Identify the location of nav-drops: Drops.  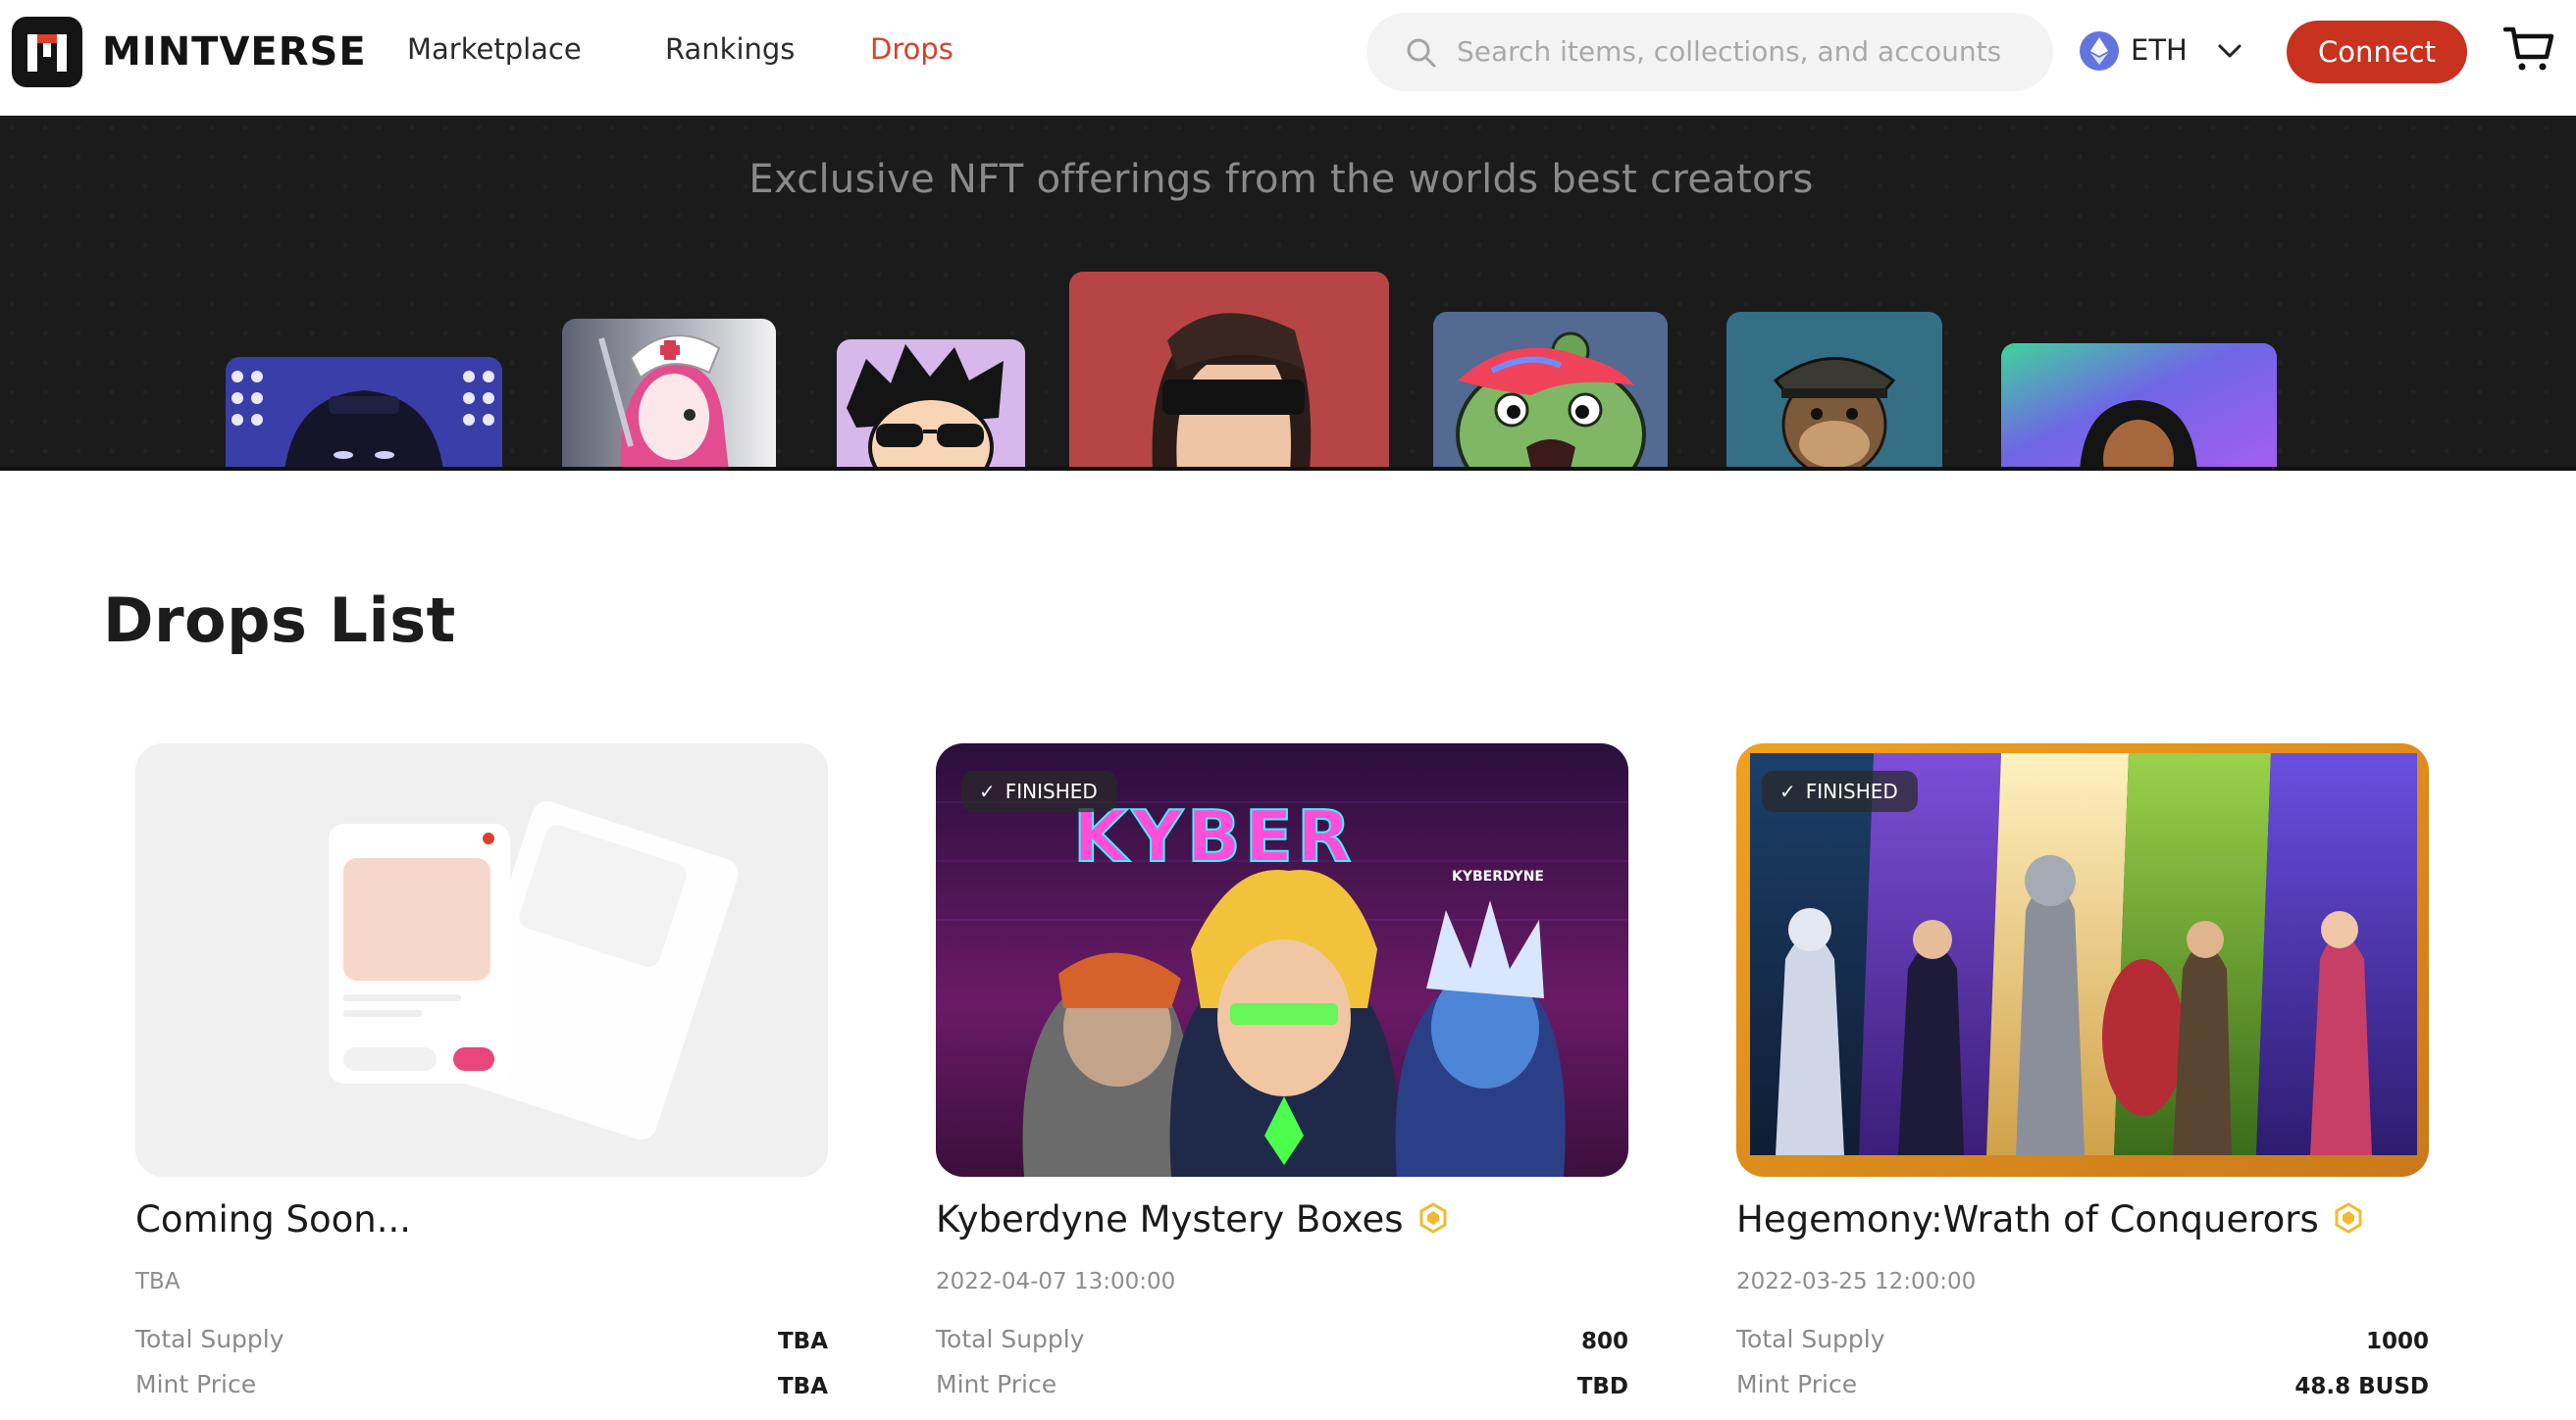
(911, 49).